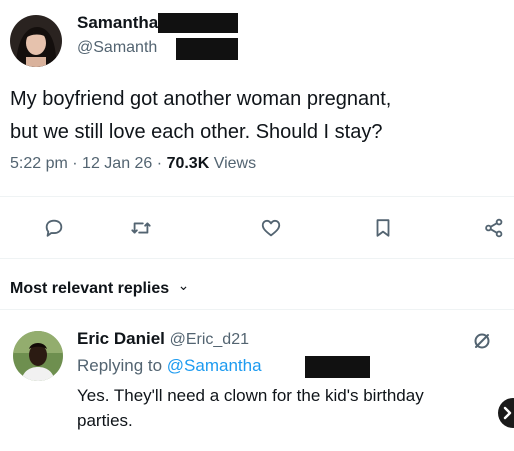  I want to click on replies-sort-label: Most relevant replies, so click(90, 288).